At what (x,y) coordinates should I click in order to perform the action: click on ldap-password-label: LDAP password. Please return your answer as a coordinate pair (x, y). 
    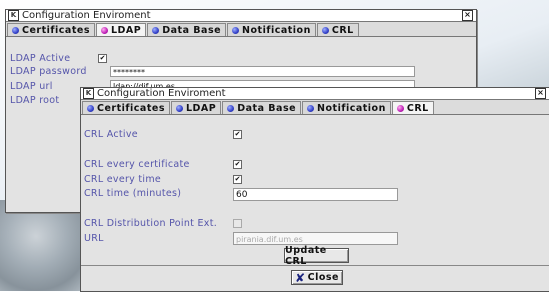
    Looking at the image, I should click on (48, 71).